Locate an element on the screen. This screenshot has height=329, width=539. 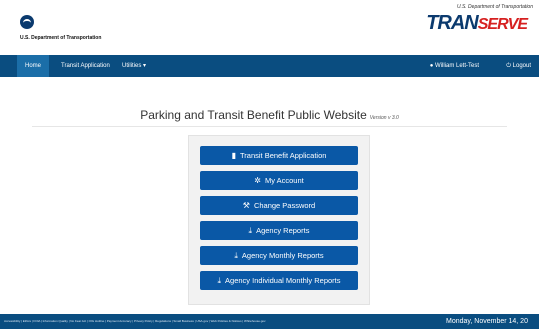
wrench-icon: ⚒ is located at coordinates (246, 205).